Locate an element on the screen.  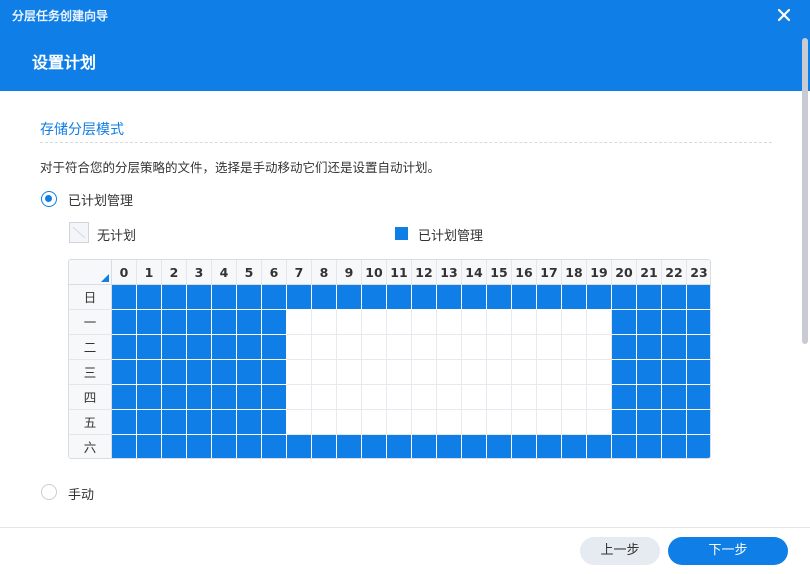
hour-label: 16 is located at coordinates (524, 272).